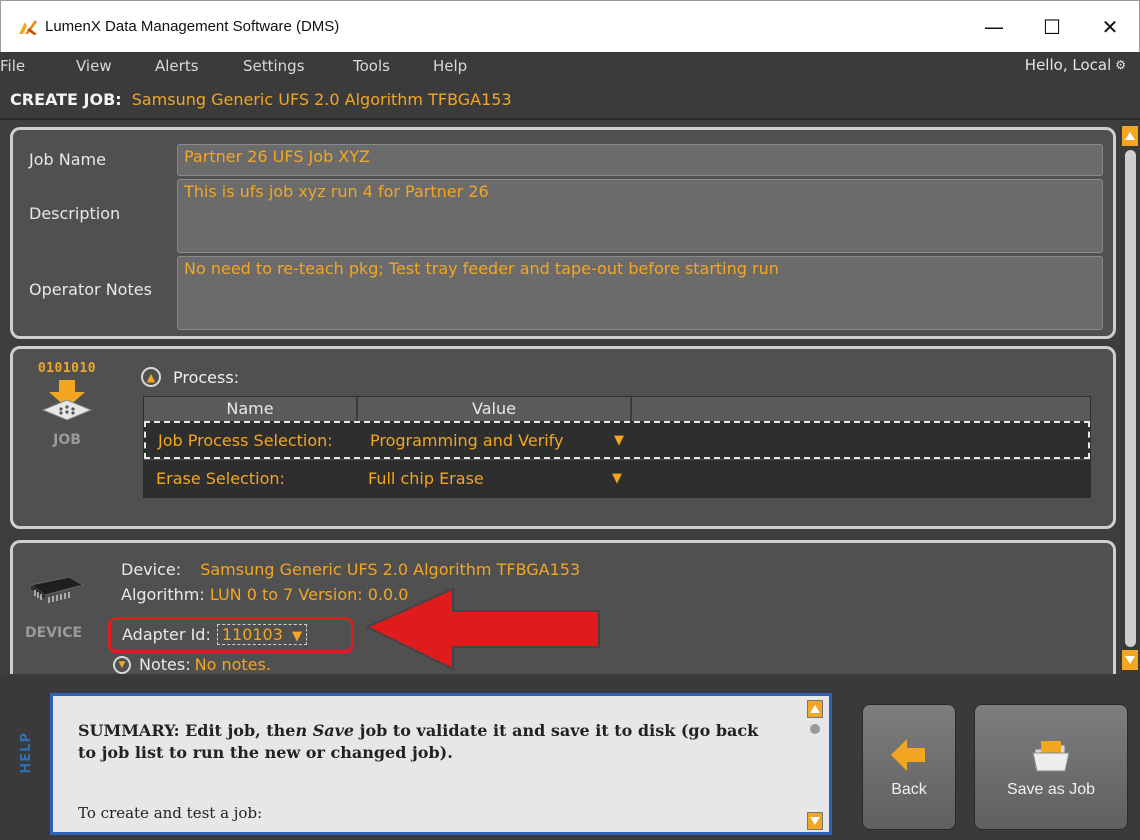 This screenshot has width=1140, height=840. Describe the element at coordinates (67, 368) in the screenshot. I see `job-bits-text: 0101010` at that location.